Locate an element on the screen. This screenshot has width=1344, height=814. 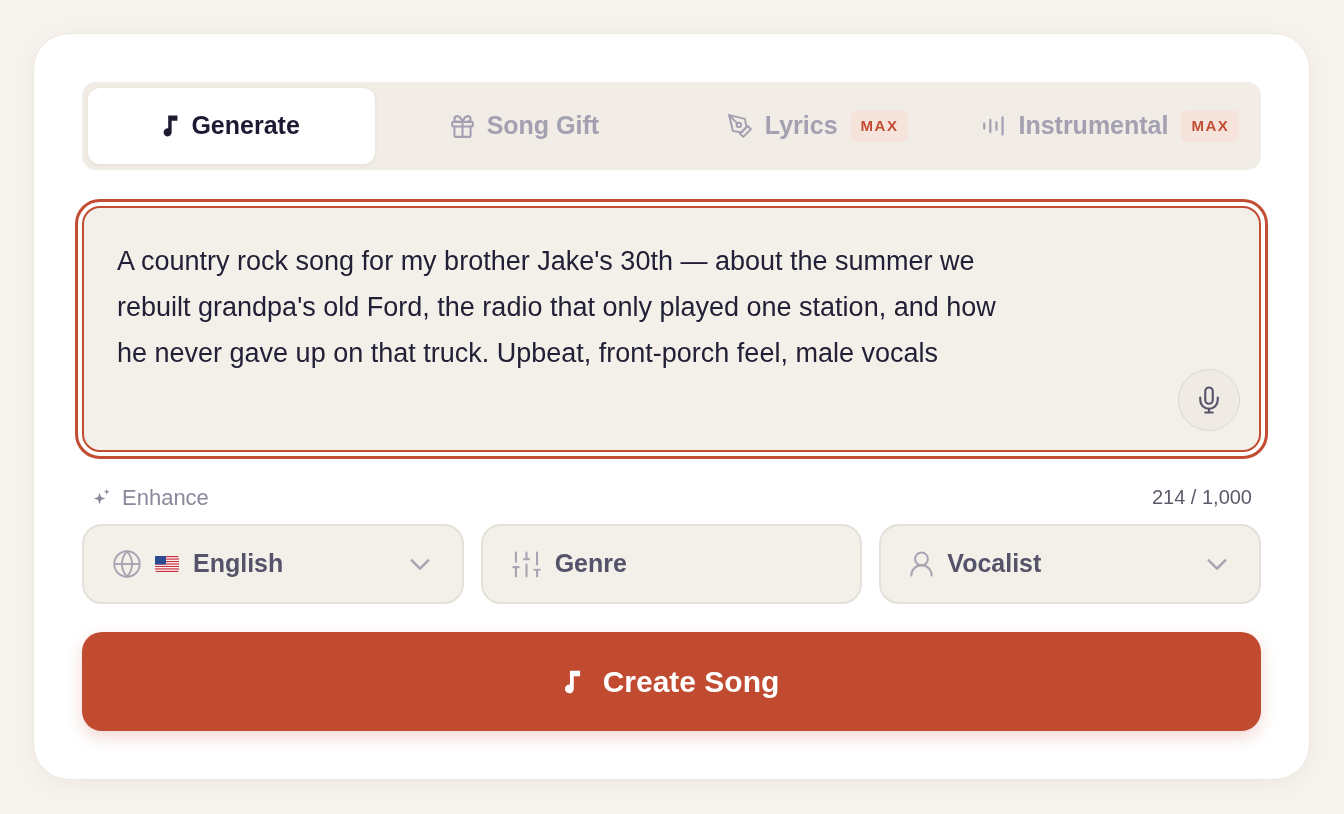
microphone-icon is located at coordinates (1209, 400).